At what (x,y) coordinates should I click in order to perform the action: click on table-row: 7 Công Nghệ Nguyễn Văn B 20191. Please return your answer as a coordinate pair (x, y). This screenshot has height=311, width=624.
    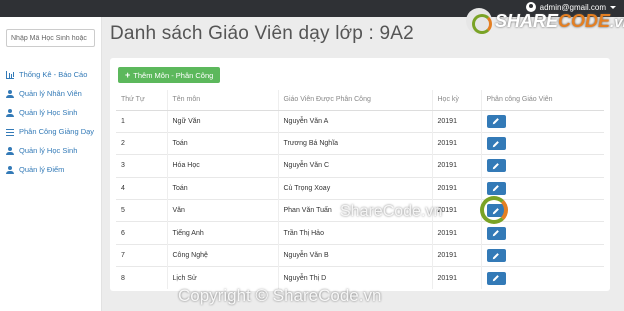
    Looking at the image, I should click on (360, 255).